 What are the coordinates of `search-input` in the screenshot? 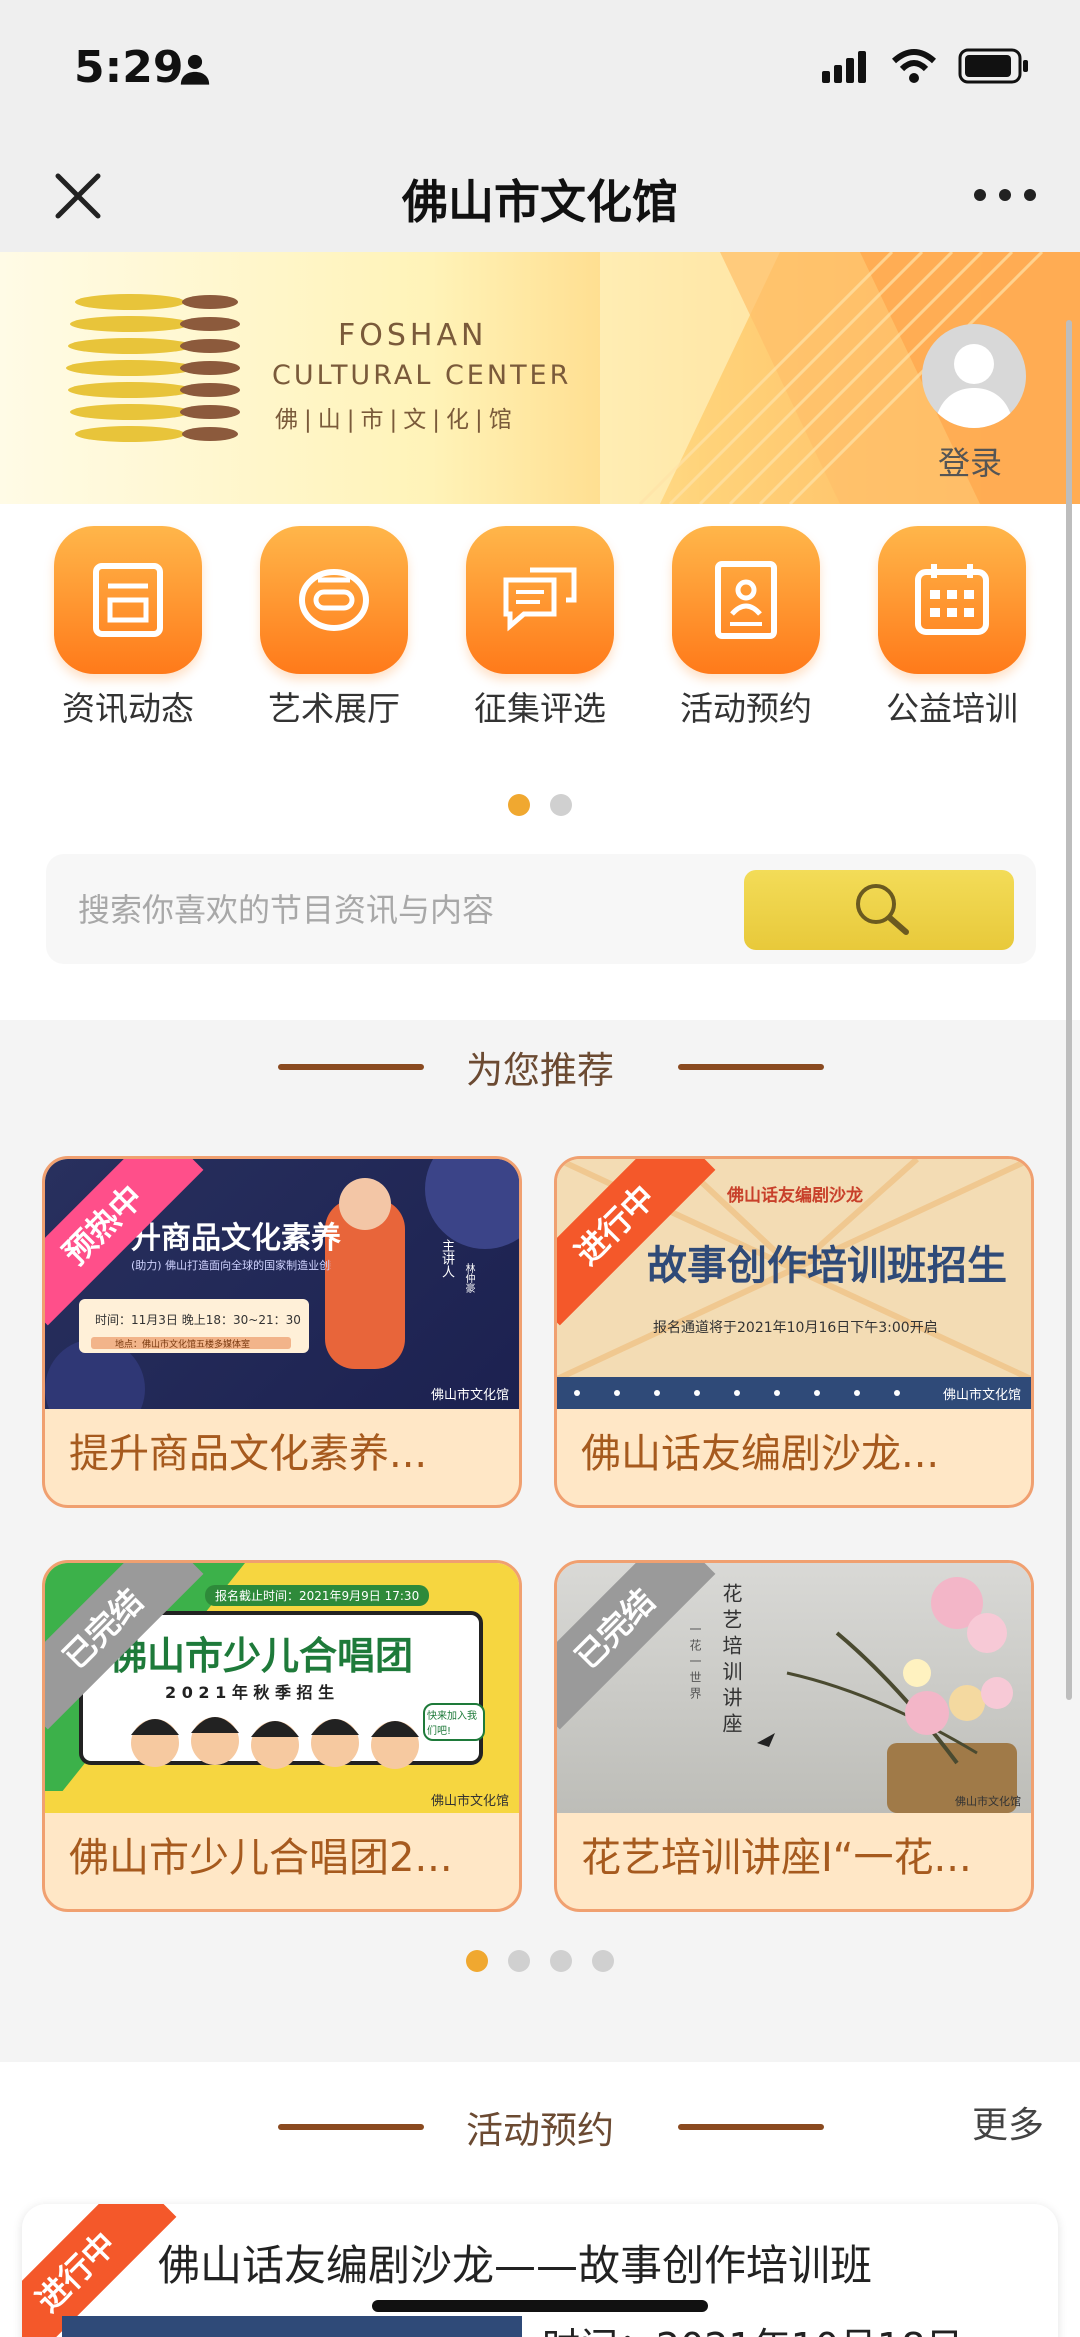 It's located at (408, 910).